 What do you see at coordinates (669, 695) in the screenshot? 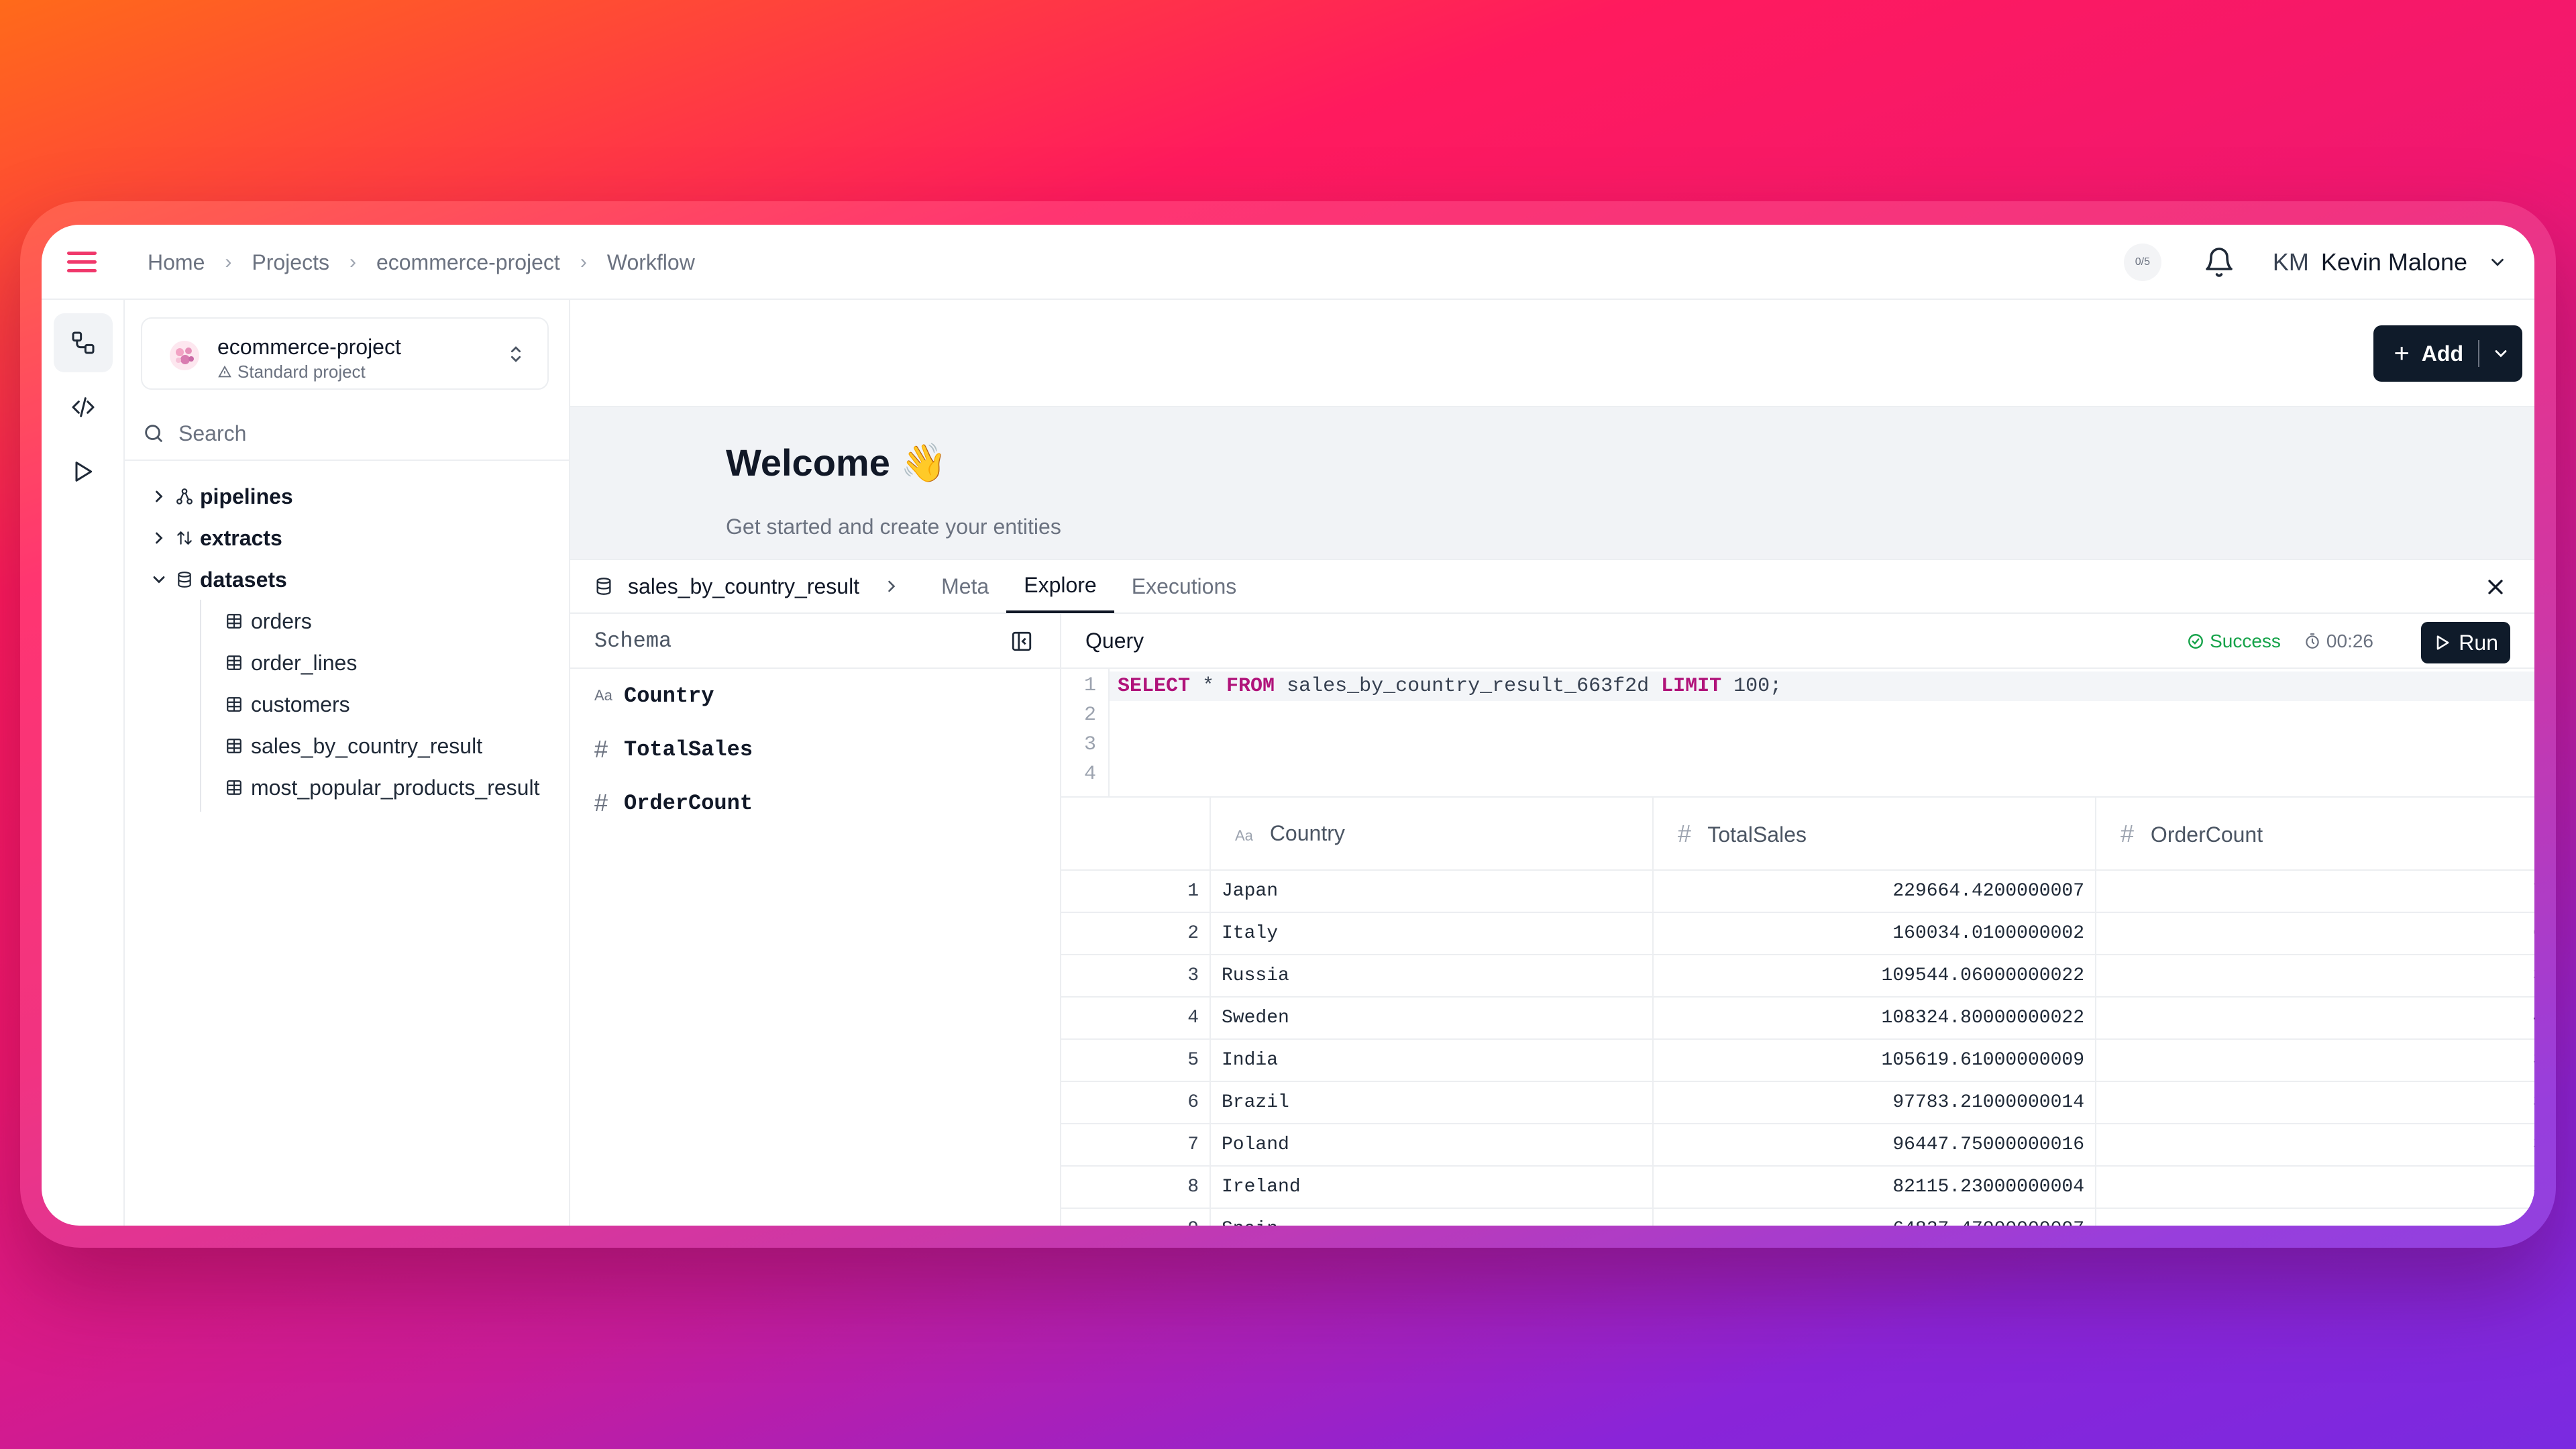
I see `schema-field-name: Country` at bounding box center [669, 695].